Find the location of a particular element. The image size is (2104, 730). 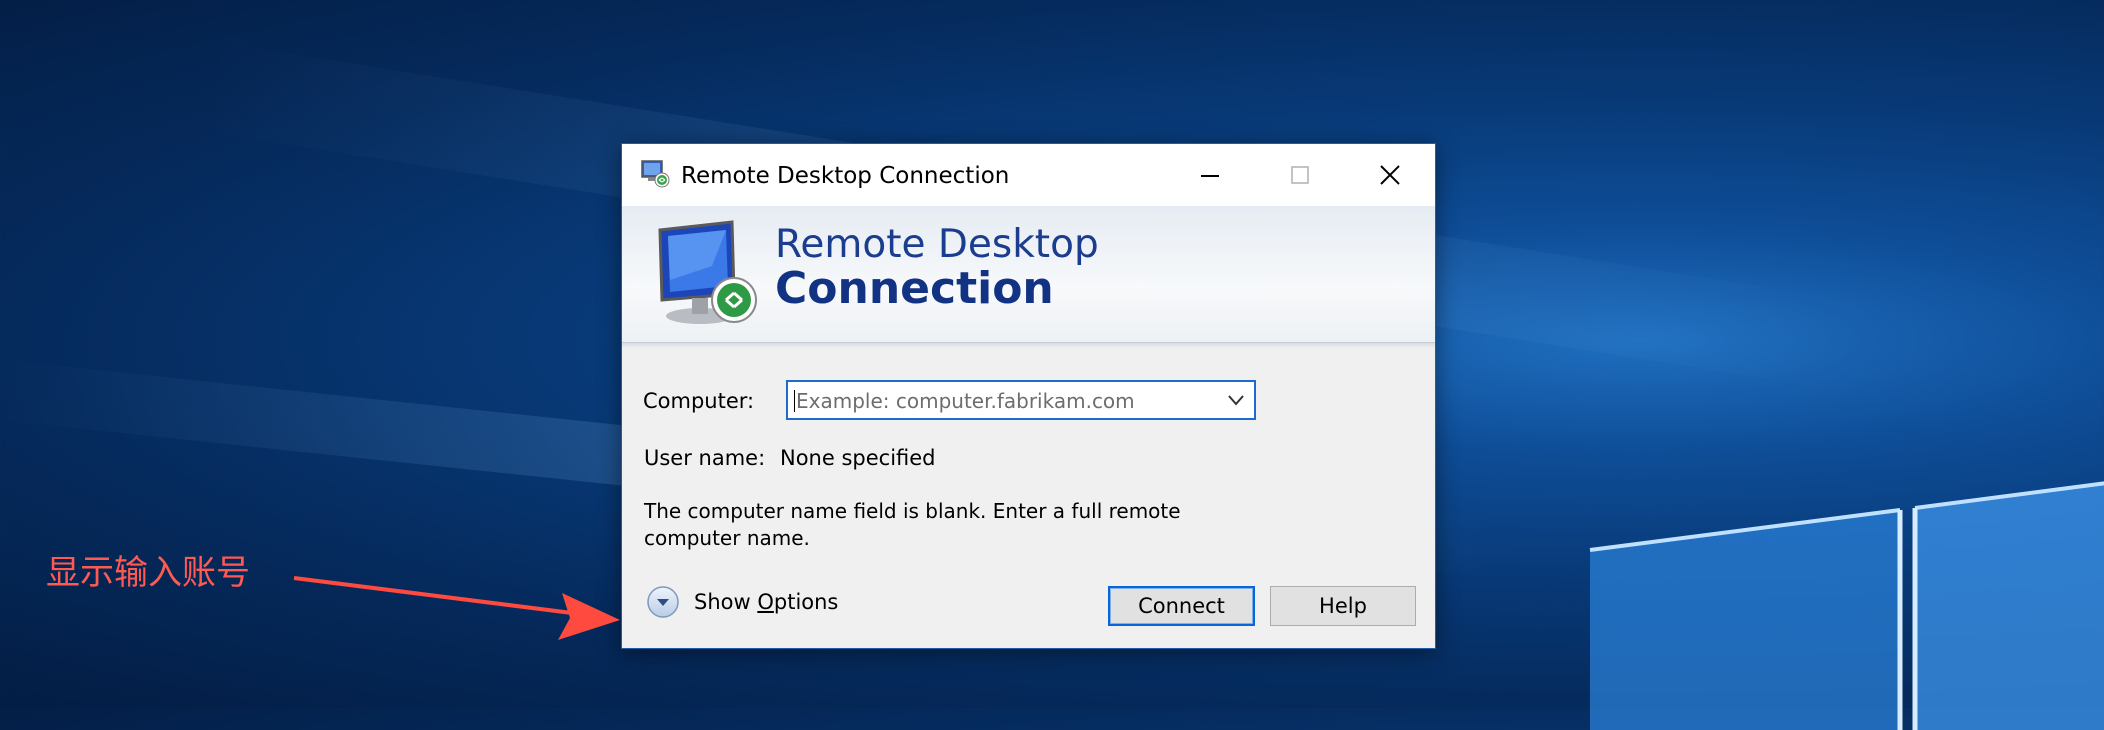

close-icon is located at coordinates (1390, 175).